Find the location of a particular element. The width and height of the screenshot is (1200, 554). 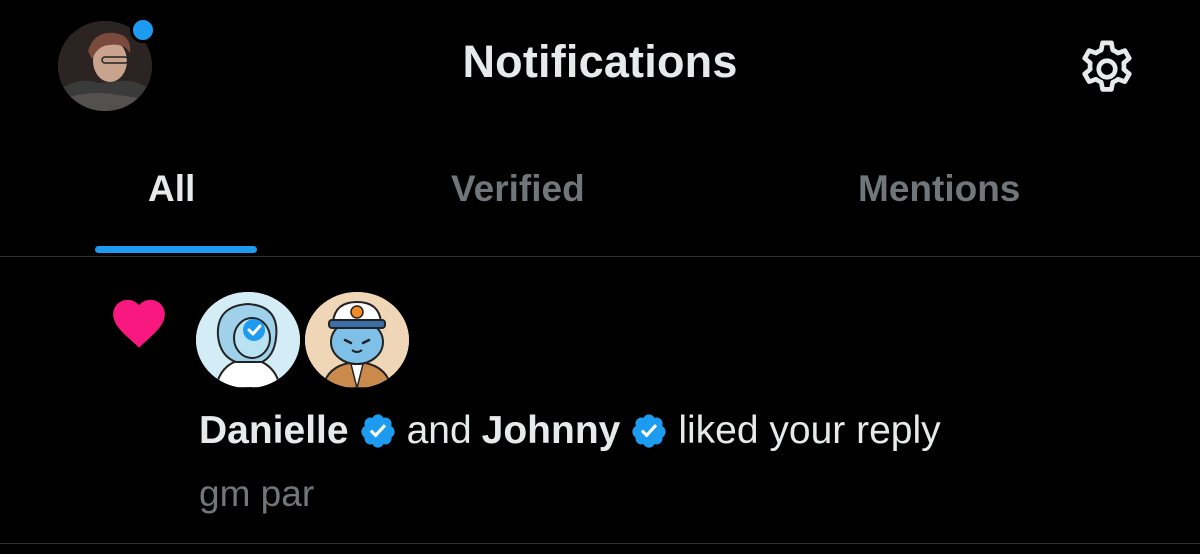

reply-preview: gm par is located at coordinates (257, 493).